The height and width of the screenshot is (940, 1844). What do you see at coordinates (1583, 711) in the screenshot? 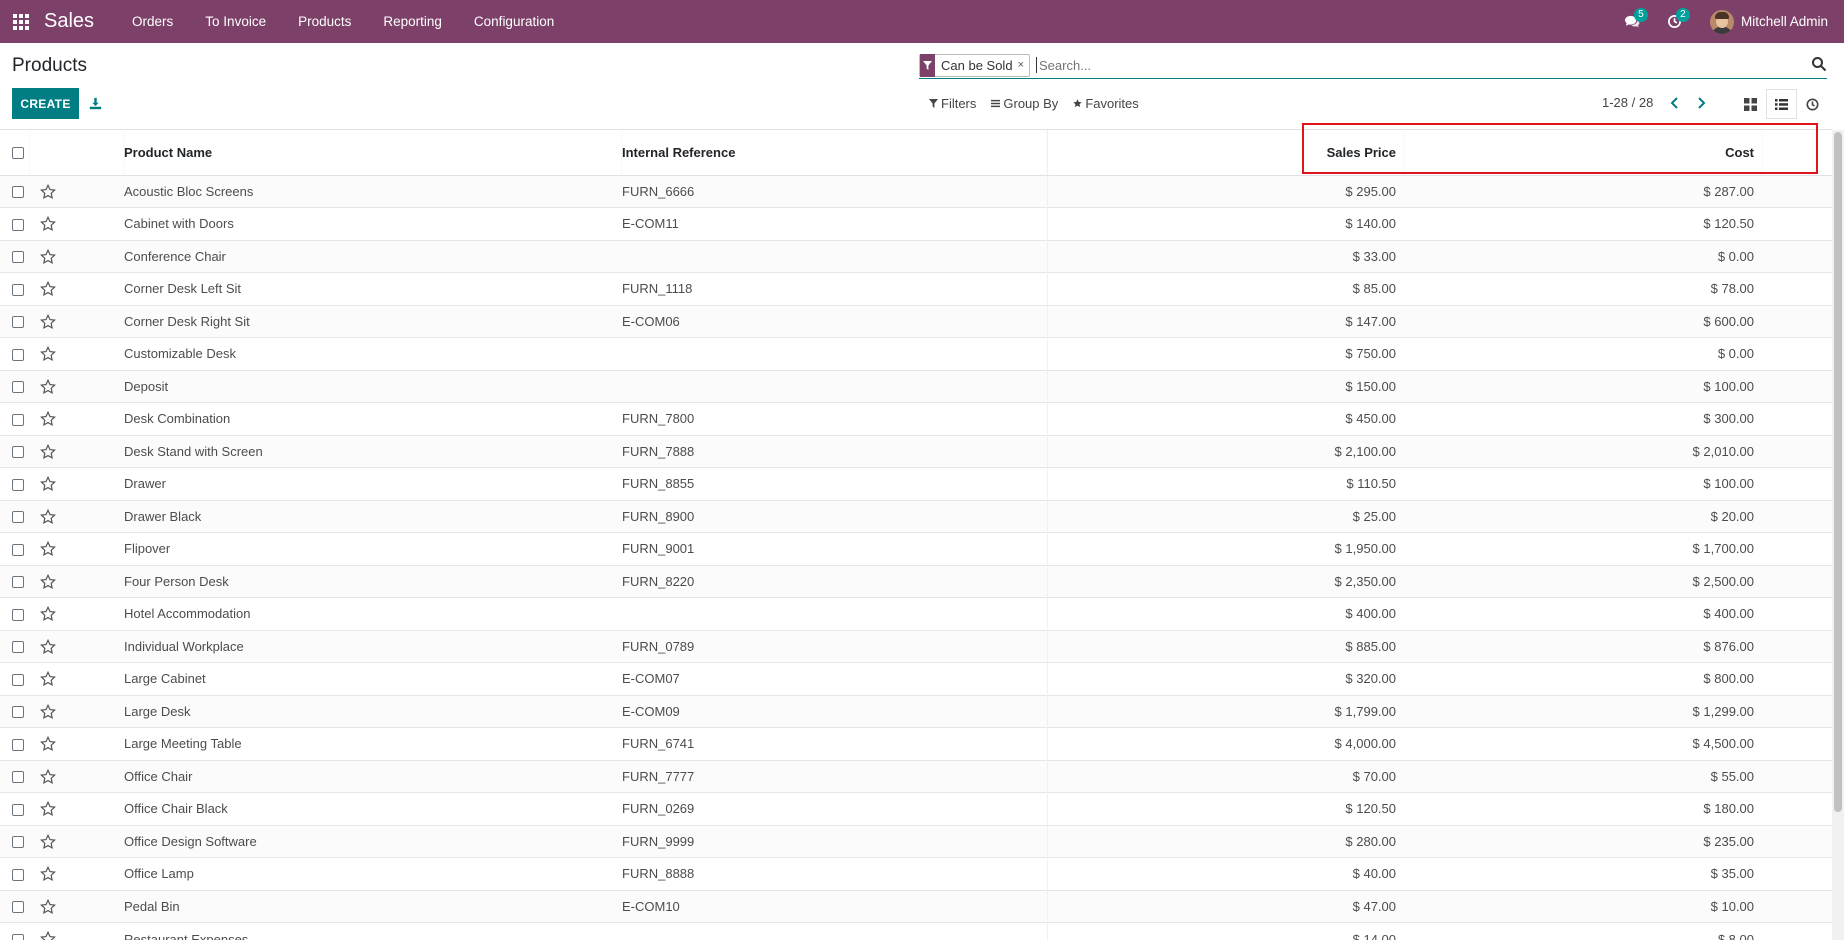
I see `cost-cell: $ 1,299.00` at bounding box center [1583, 711].